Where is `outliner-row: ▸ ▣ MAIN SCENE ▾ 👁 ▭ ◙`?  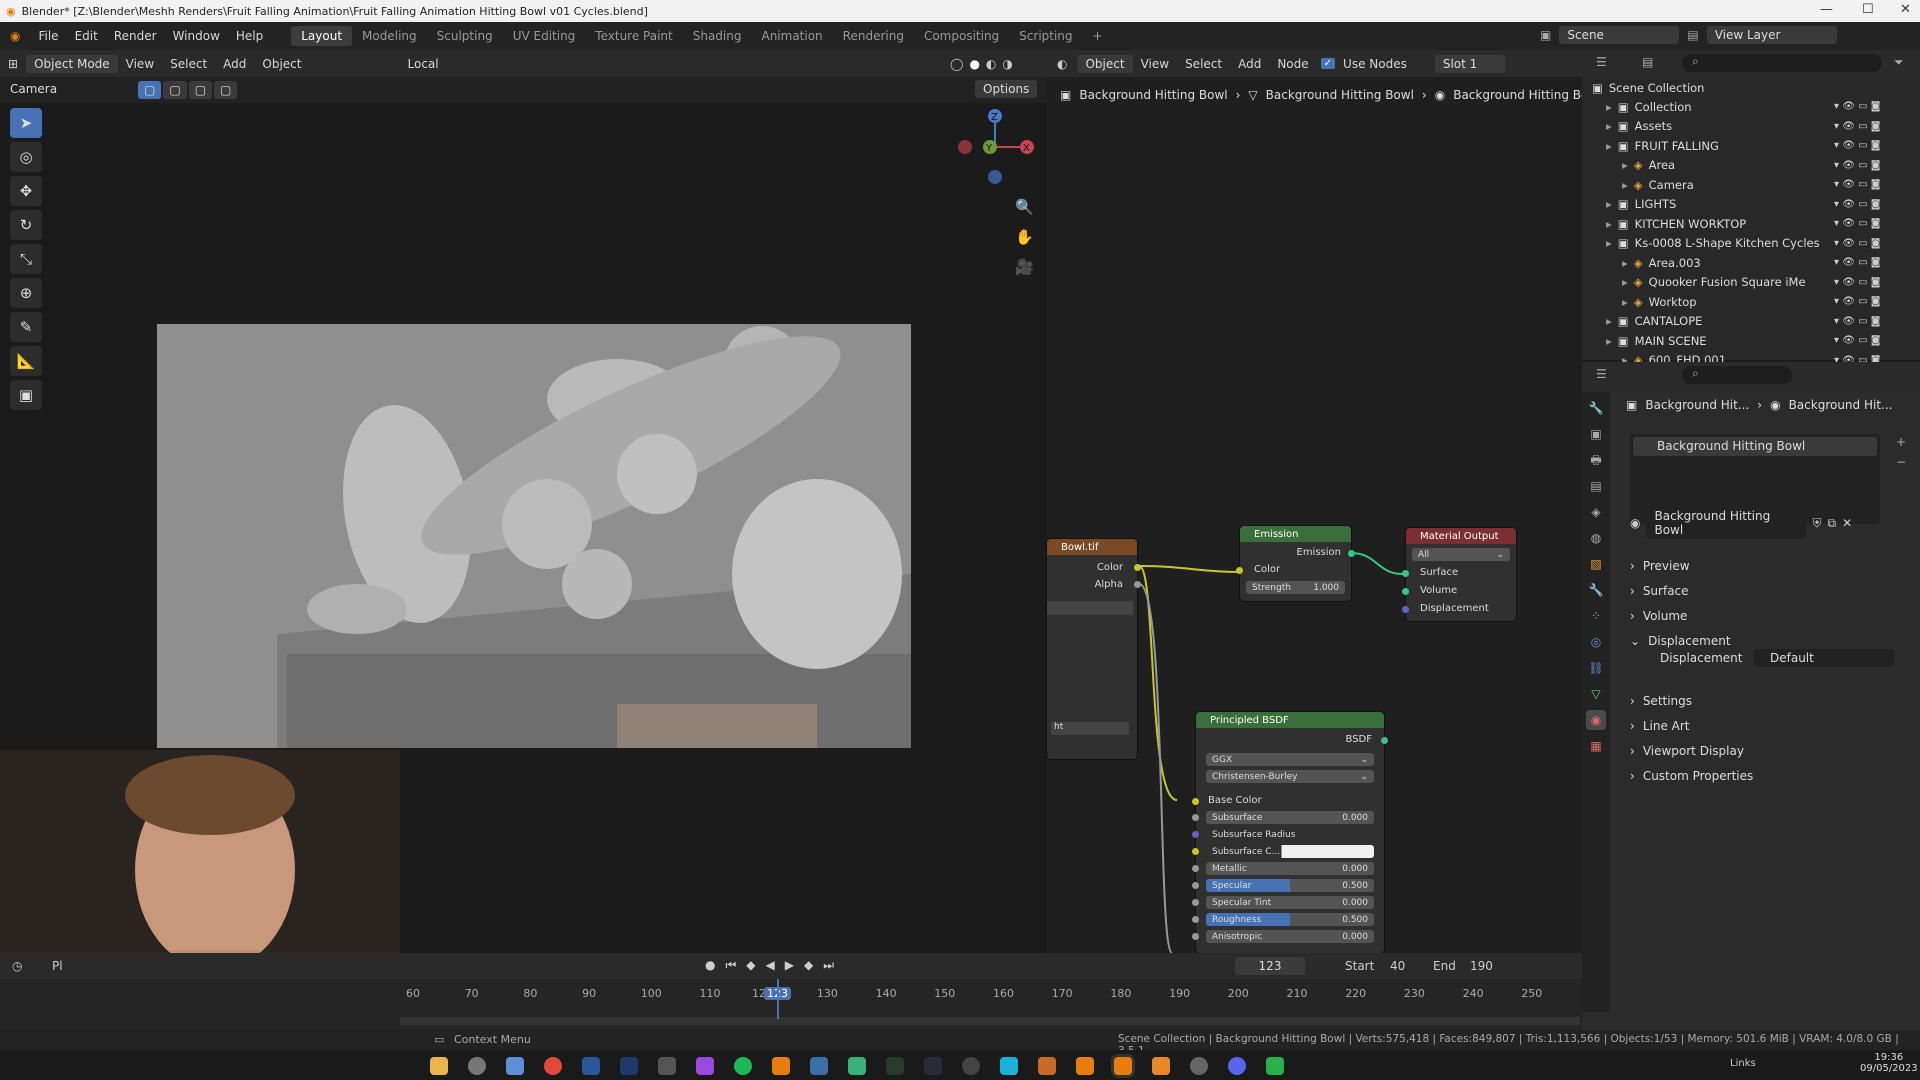
outliner-row: ▸ ▣ MAIN SCENE ▾ 👁 ▭ ◙ is located at coordinates (1751, 340).